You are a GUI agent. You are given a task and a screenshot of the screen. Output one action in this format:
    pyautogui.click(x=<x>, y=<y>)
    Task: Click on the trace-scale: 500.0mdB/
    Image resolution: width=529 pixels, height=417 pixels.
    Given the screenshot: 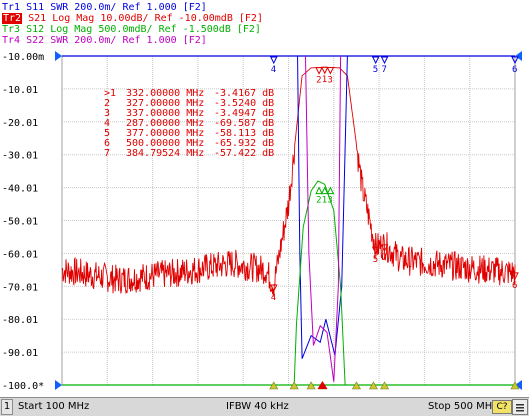 What is the action you would take?
    pyautogui.click(x=125, y=29)
    